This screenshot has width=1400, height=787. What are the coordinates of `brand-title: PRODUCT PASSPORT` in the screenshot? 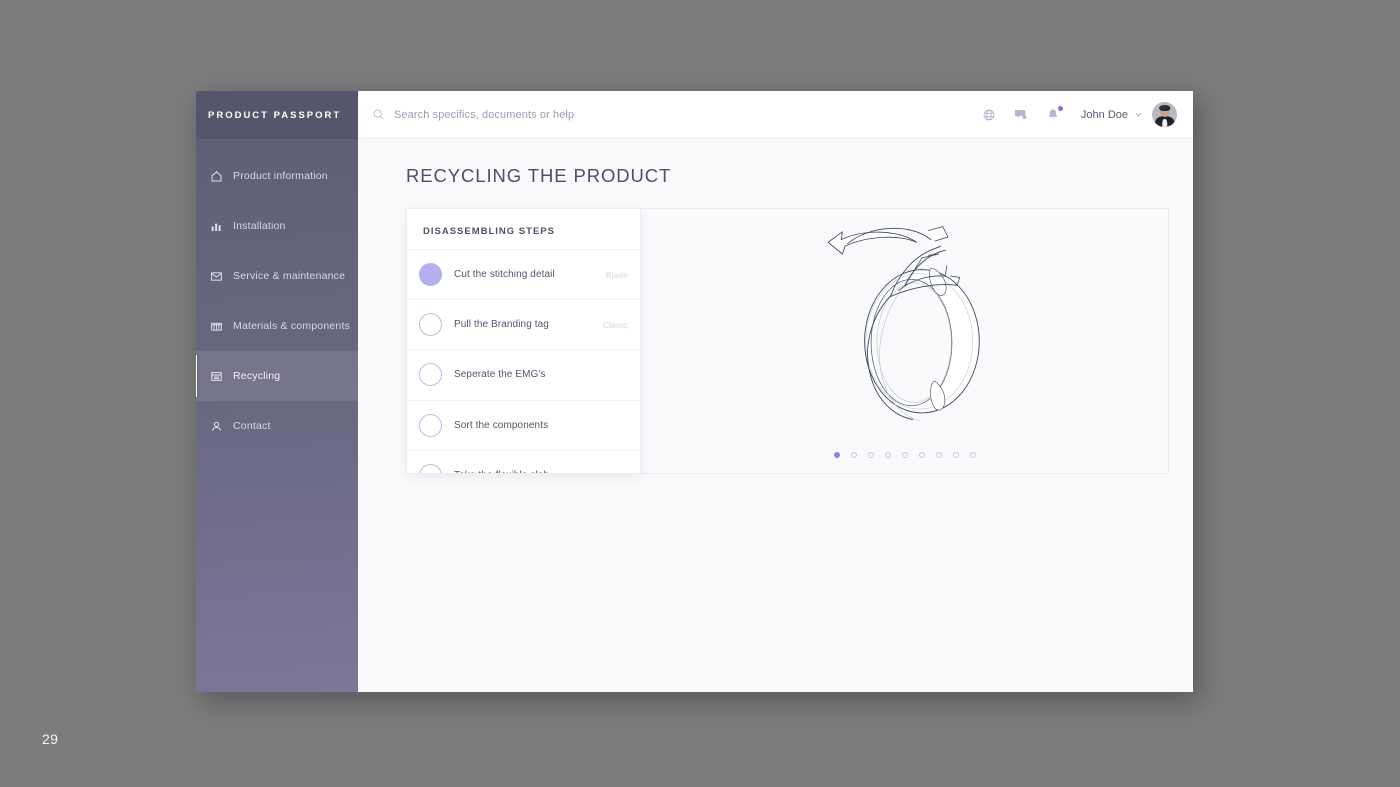 It's located at (277, 115).